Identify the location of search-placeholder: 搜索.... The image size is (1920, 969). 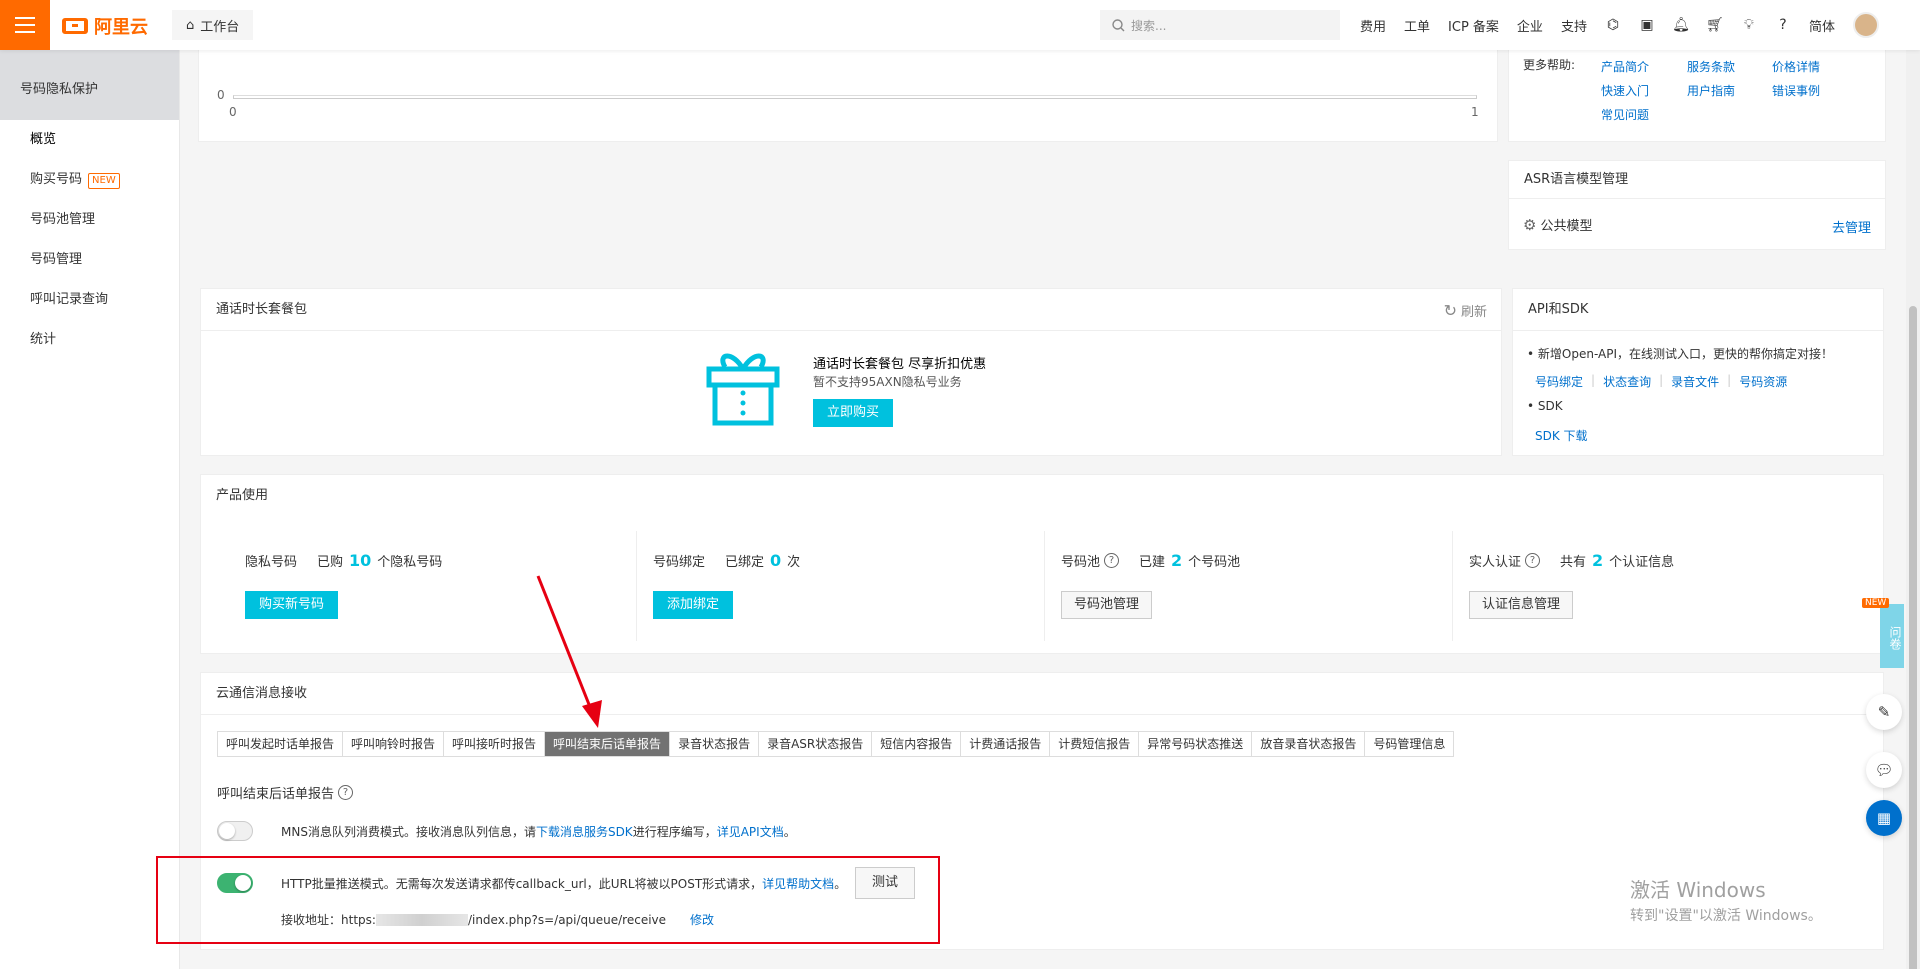
(1149, 25).